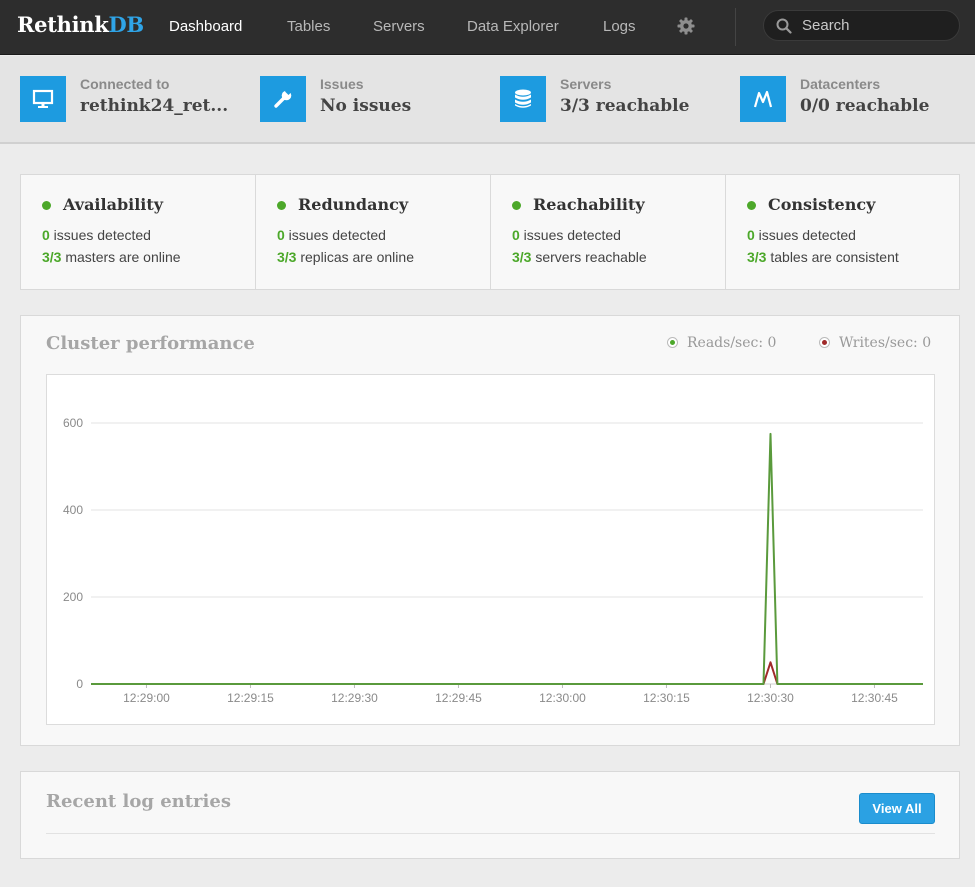 The image size is (975, 887). I want to click on brand-name-accent: DB, so click(126, 24).